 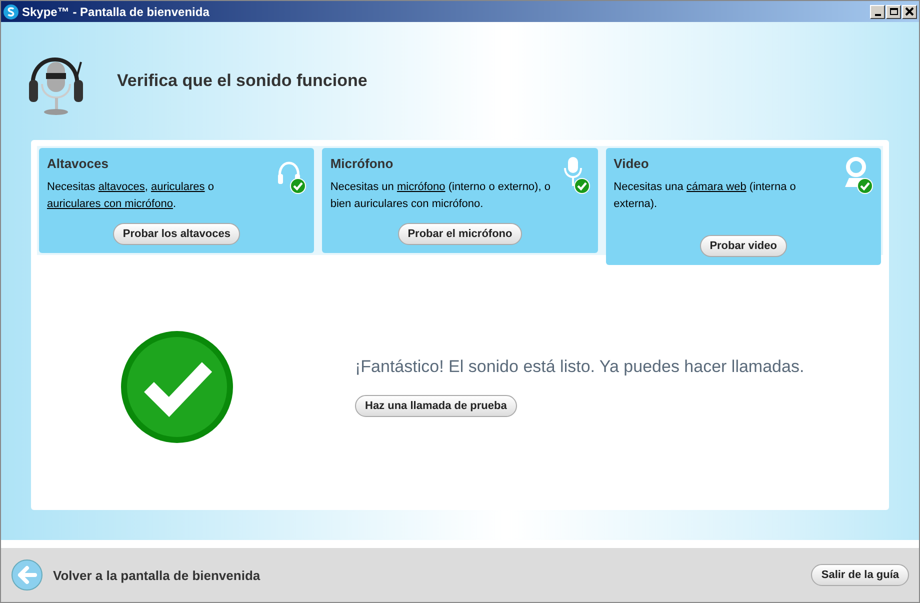 I want to click on card-title: Altavoces, so click(x=78, y=163).